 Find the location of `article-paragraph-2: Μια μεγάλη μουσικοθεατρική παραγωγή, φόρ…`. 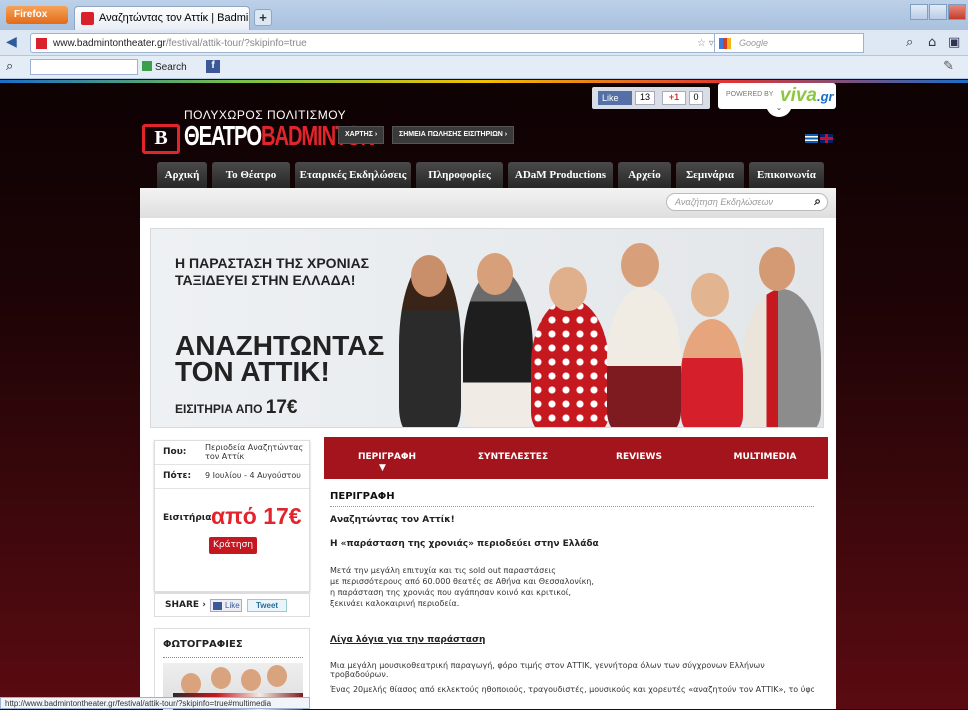

article-paragraph-2: Μια μεγάλη μουσικοθεατρική παραγωγή, φόρ… is located at coordinates (547, 670).